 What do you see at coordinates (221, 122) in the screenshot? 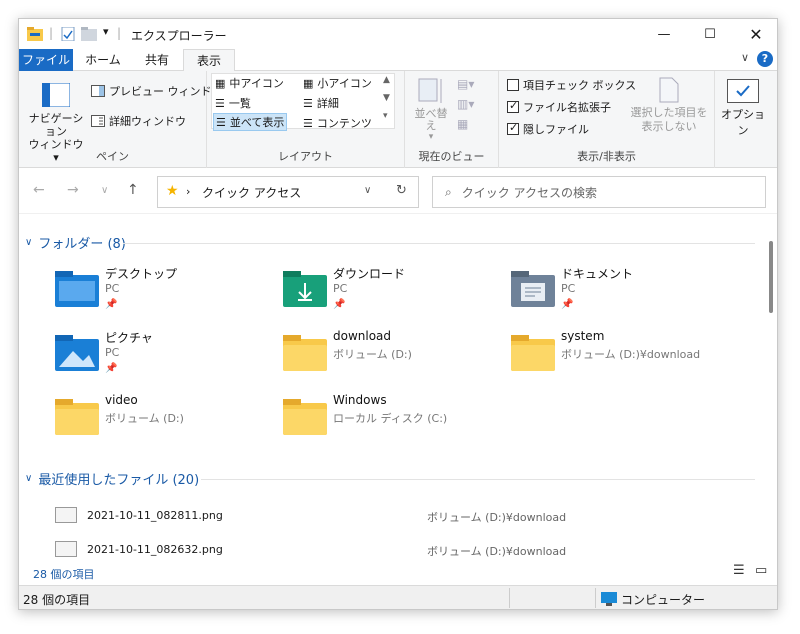
I see `tiles-icon: ☰` at bounding box center [221, 122].